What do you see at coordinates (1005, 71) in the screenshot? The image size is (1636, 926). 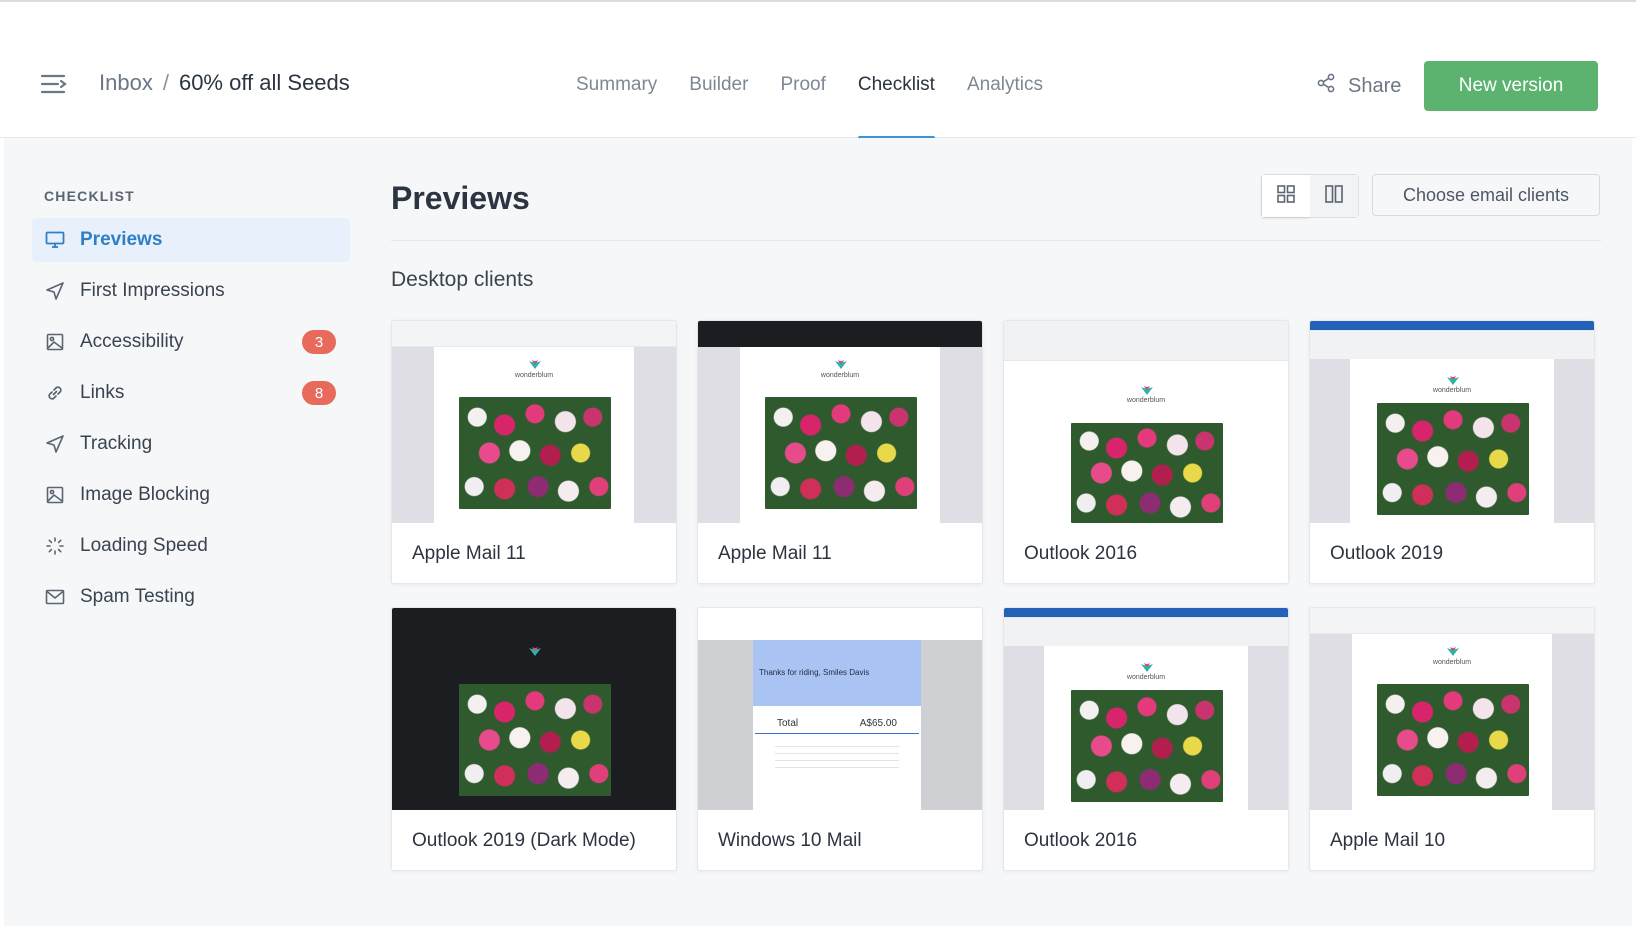 I see `tab-analytics: Analytics` at bounding box center [1005, 71].